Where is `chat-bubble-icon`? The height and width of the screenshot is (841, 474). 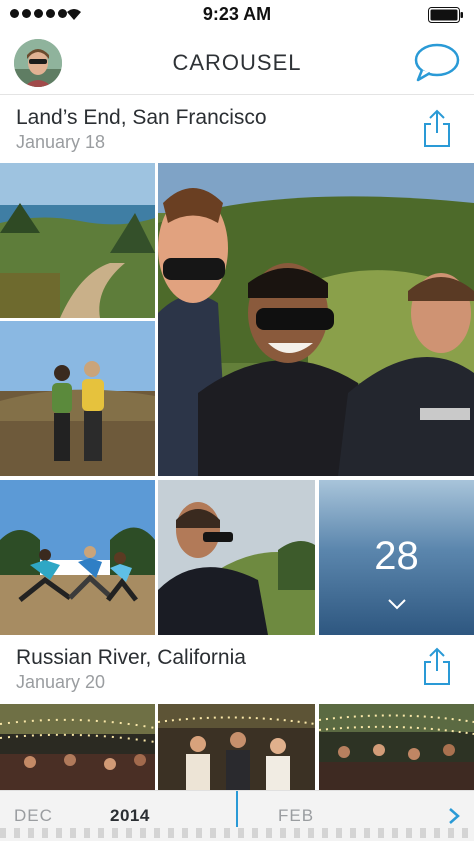
chat-bubble-icon is located at coordinates (437, 62).